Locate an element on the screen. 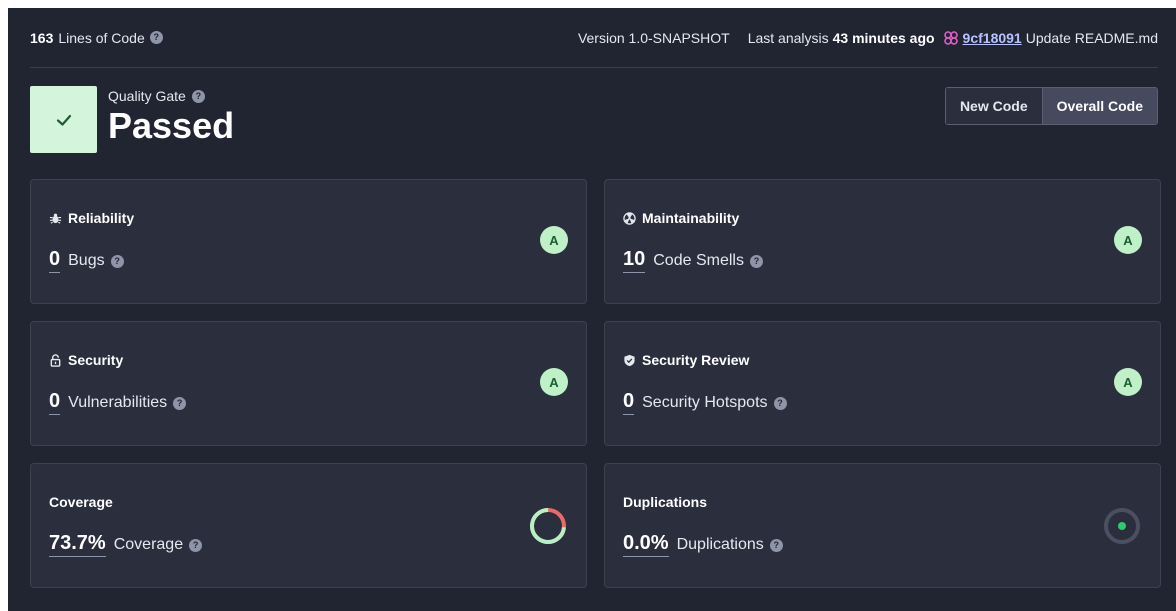  quality-gate-label: Quality Gate ? is located at coordinates (171, 96).